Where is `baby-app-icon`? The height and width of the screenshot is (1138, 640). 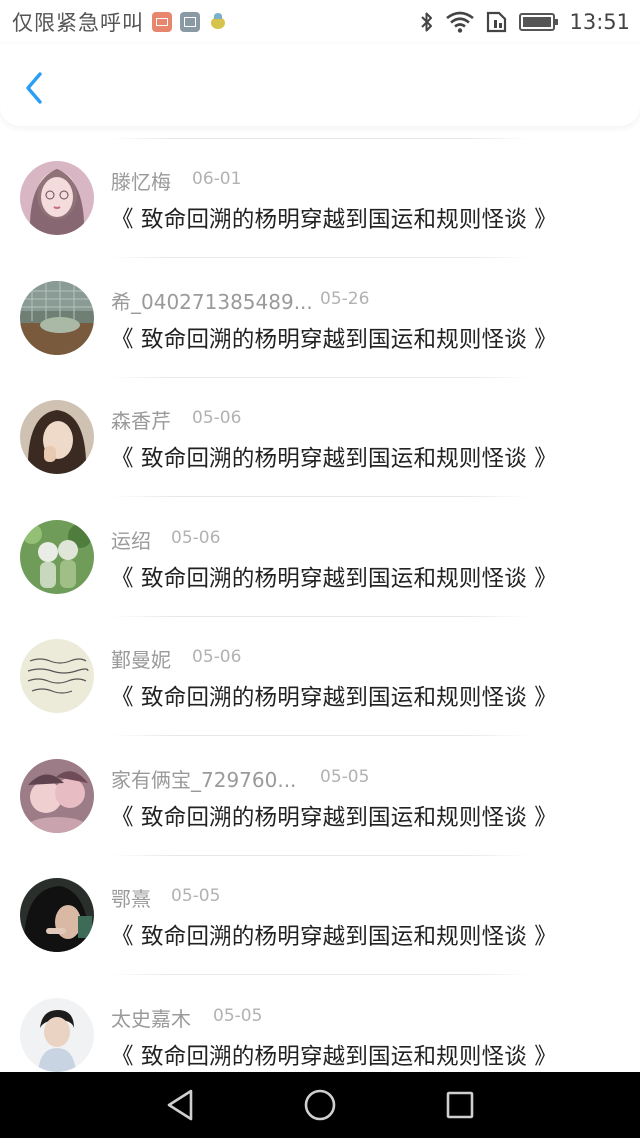
baby-app-icon is located at coordinates (218, 22).